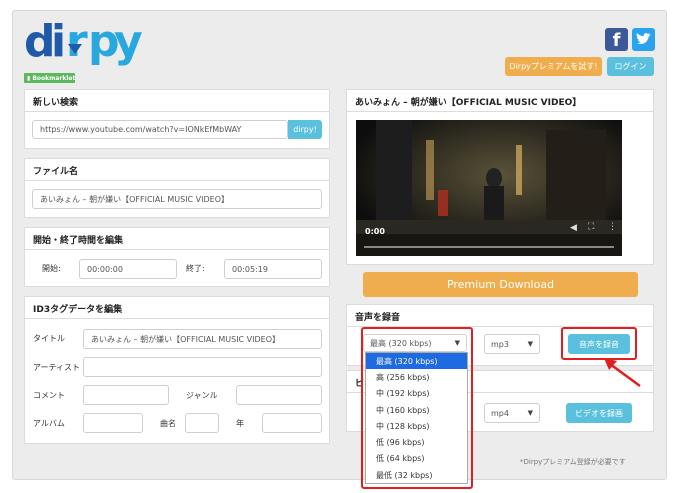 This screenshot has width=680, height=493. I want to click on record-video-button: ビデオを録画, so click(599, 413).